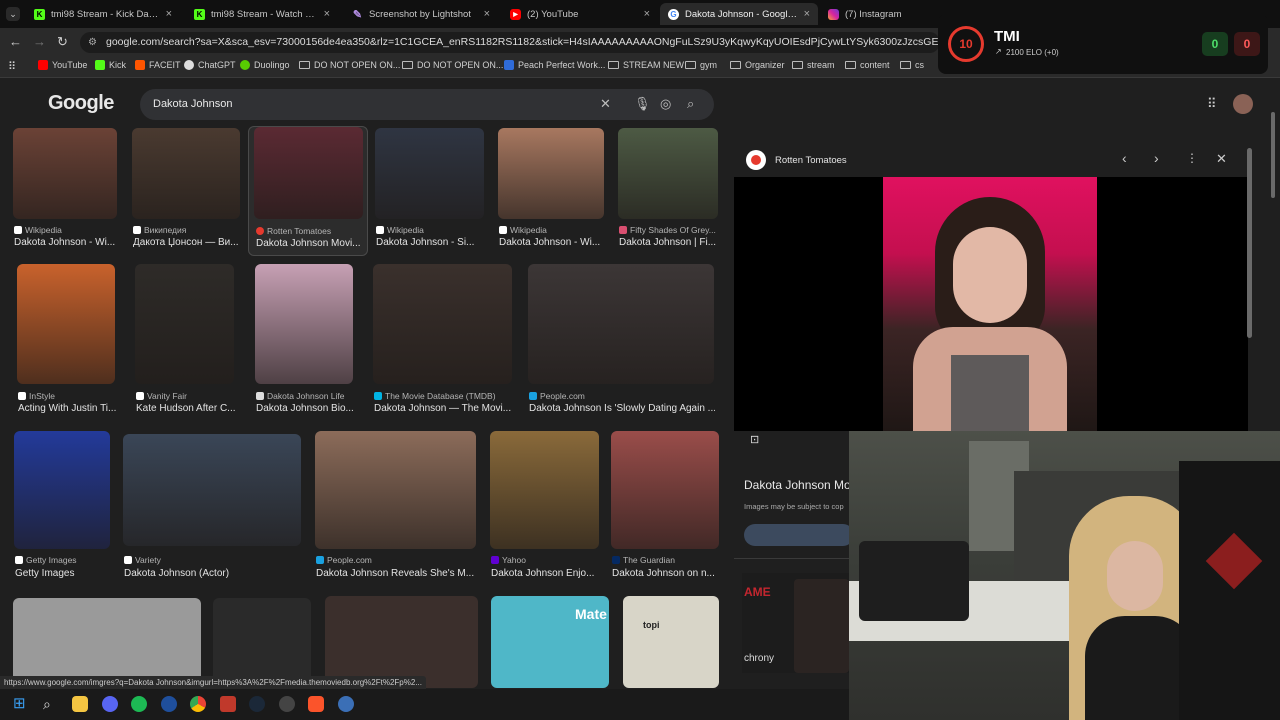  Describe the element at coordinates (580, 14) in the screenshot. I see `tab-youtube: ▶ (2) YouTube ×` at that location.